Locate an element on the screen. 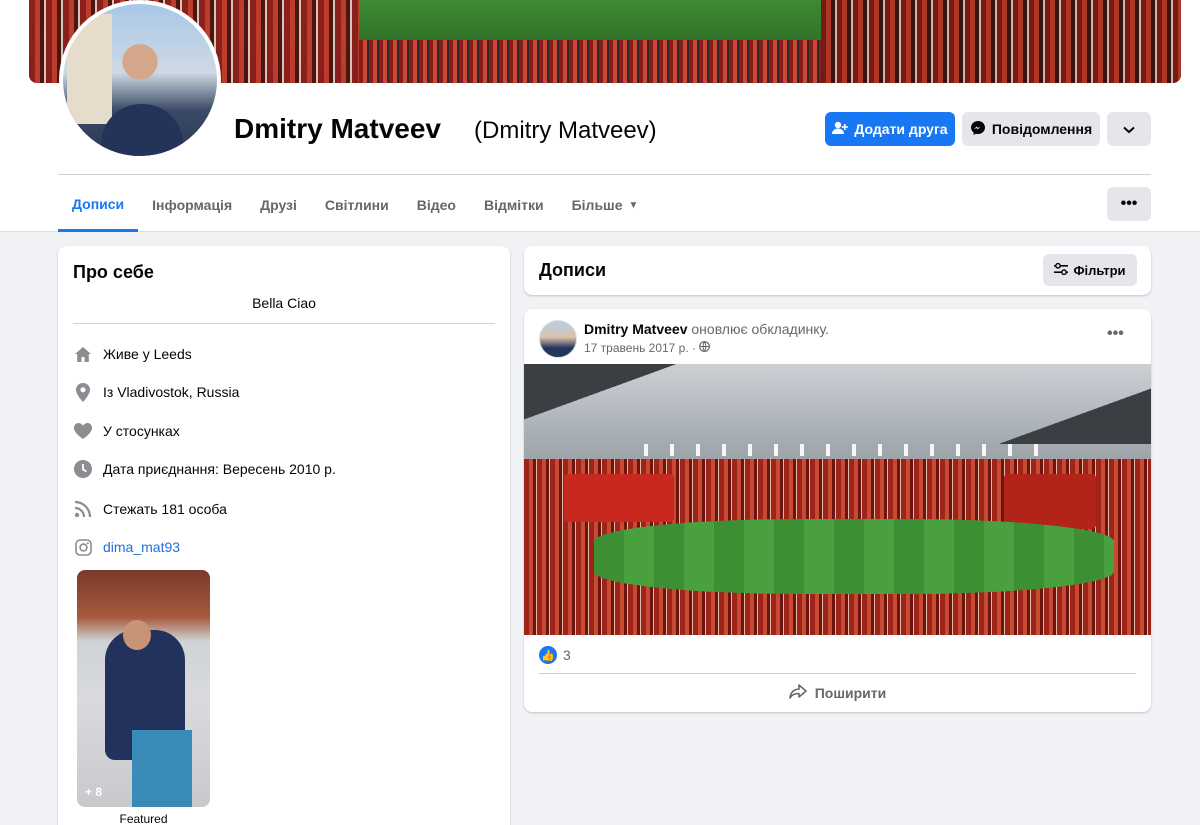 The width and height of the screenshot is (1200, 825). post-author-line: Dmitry Matveev оновлює обкладинку. is located at coordinates (706, 329).